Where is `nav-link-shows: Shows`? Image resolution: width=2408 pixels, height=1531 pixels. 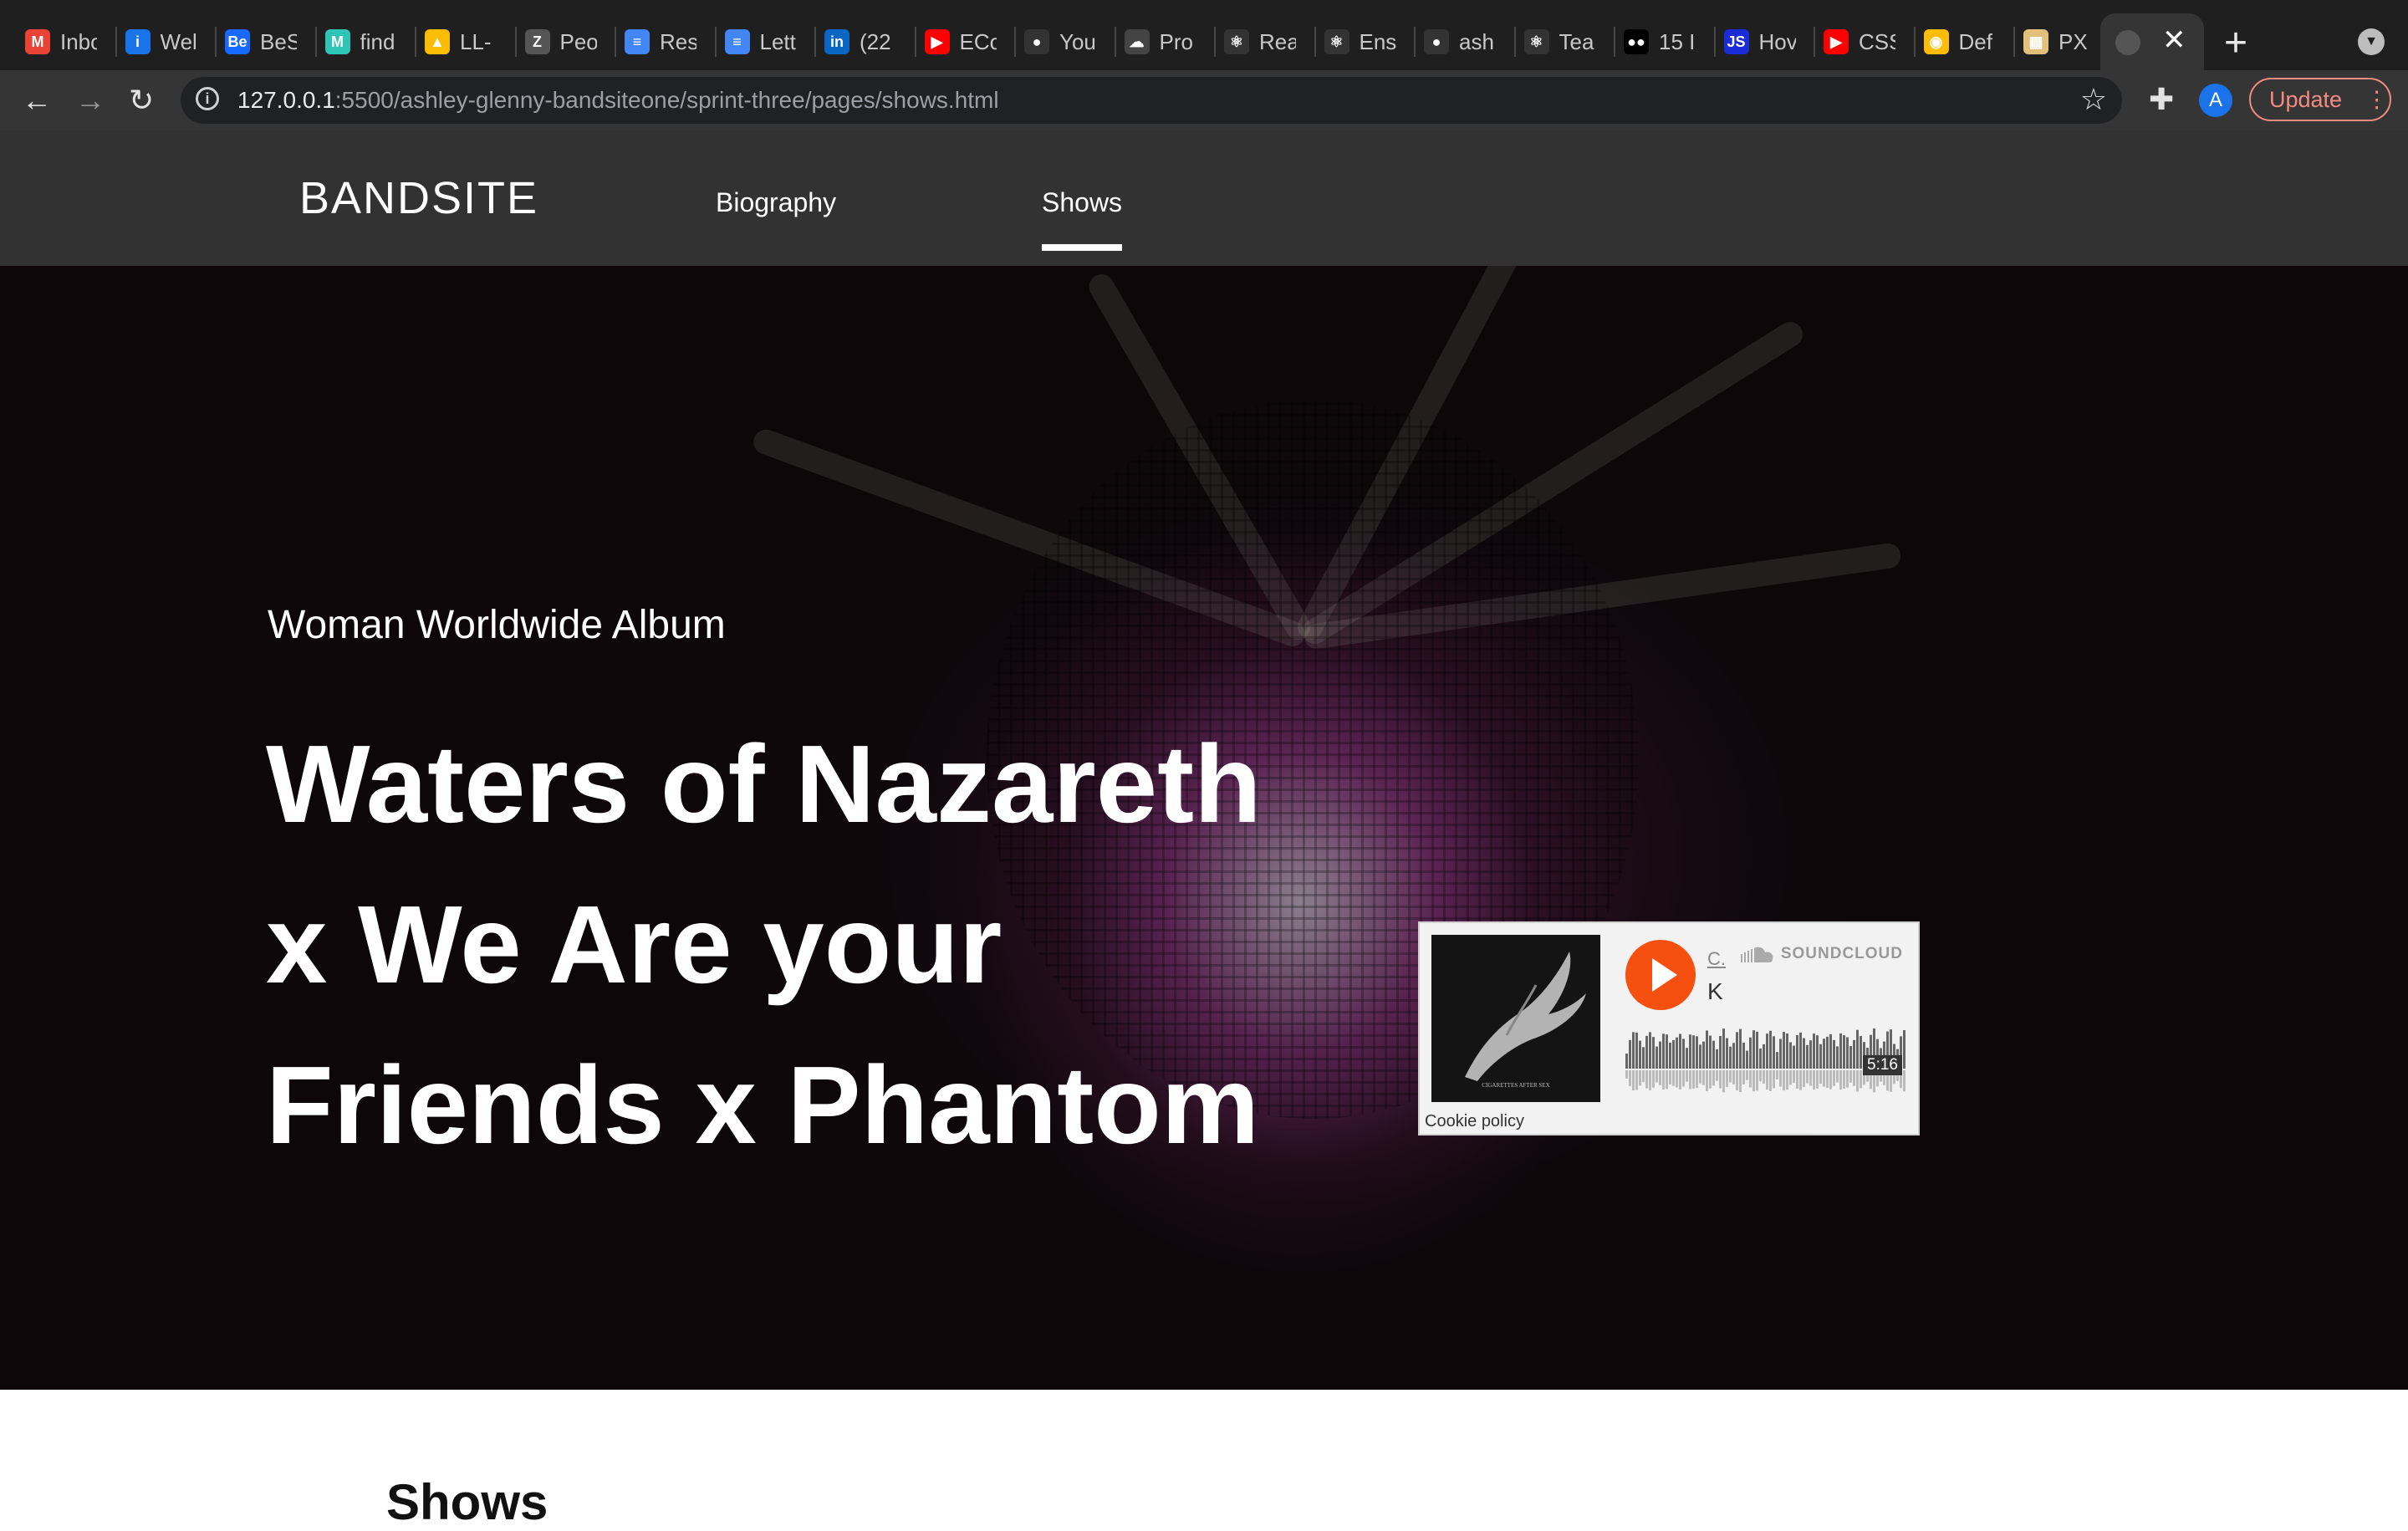
nav-link-shows: Shows is located at coordinates (1082, 202).